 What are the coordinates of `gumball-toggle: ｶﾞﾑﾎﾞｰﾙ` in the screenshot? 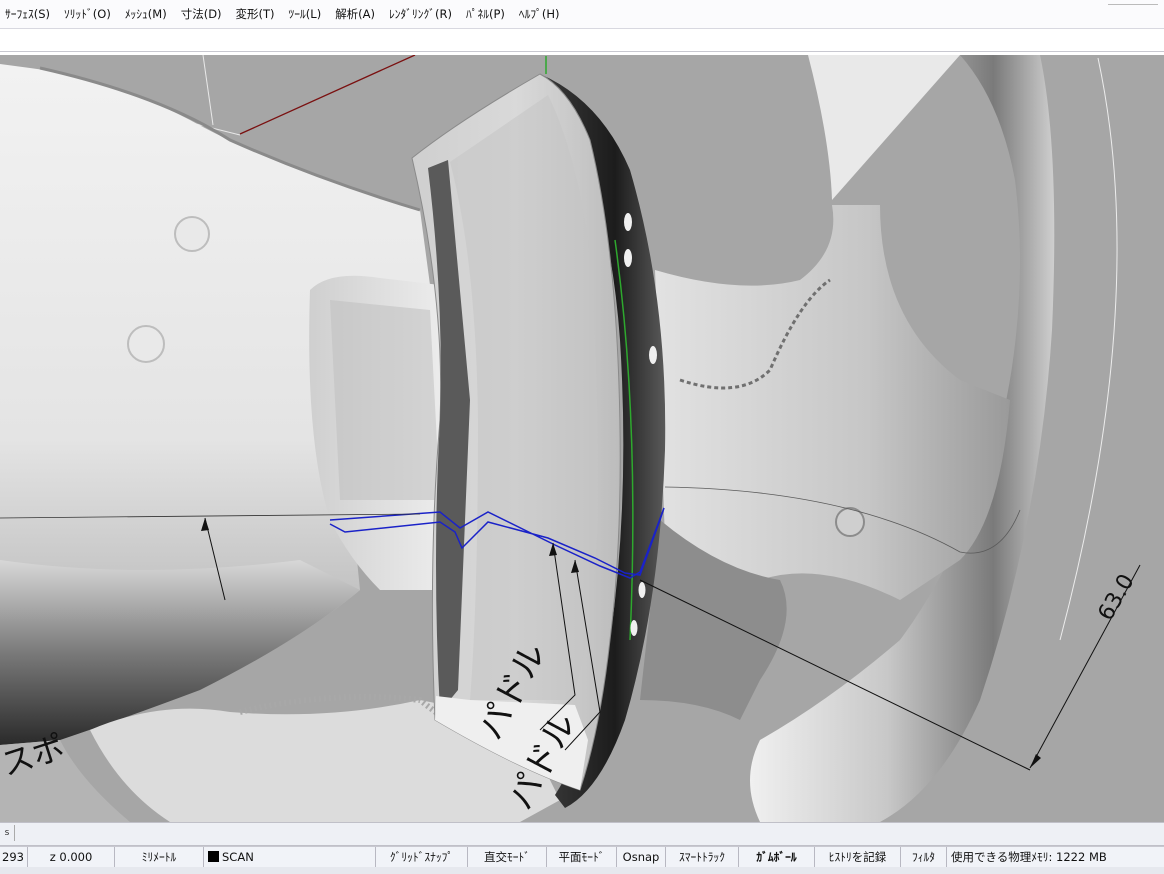 It's located at (777, 857).